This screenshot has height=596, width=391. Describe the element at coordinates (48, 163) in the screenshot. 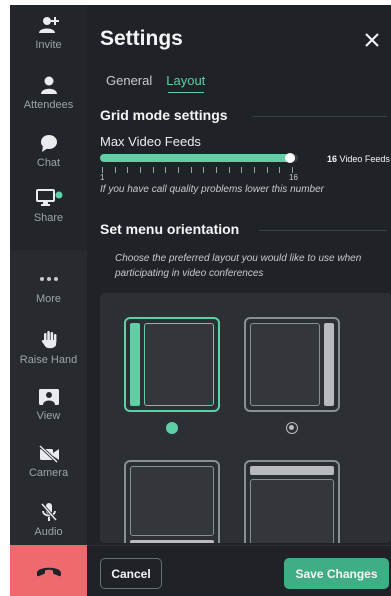

I see `sidebar-item-label: Chat` at that location.